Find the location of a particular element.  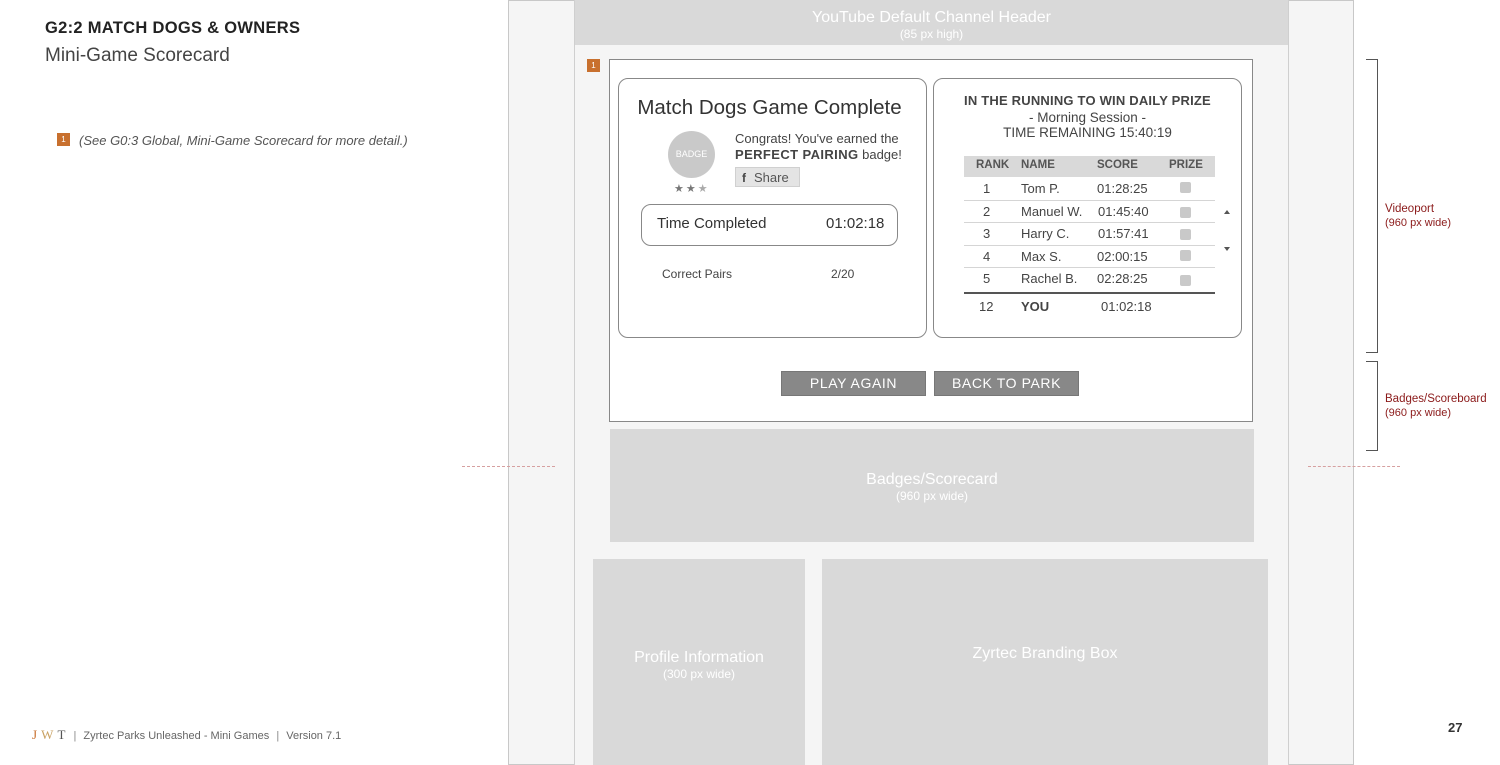

column-header-rank: RANK is located at coordinates (993, 165).